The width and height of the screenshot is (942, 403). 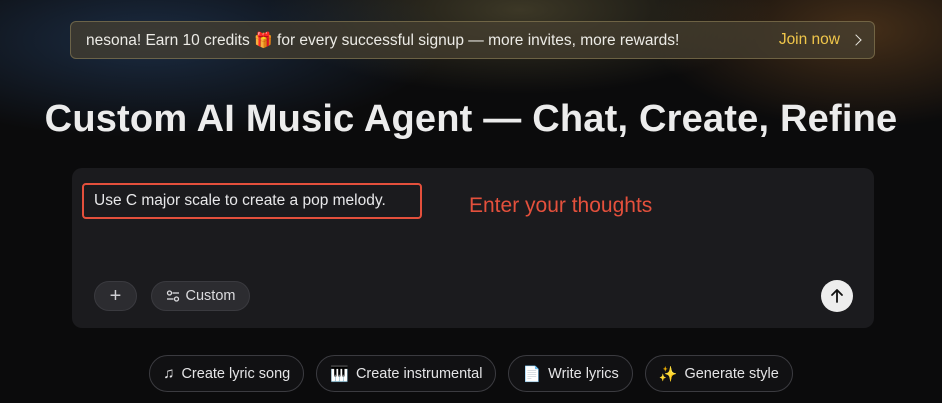 I want to click on join-now-link: Join now, so click(x=820, y=40).